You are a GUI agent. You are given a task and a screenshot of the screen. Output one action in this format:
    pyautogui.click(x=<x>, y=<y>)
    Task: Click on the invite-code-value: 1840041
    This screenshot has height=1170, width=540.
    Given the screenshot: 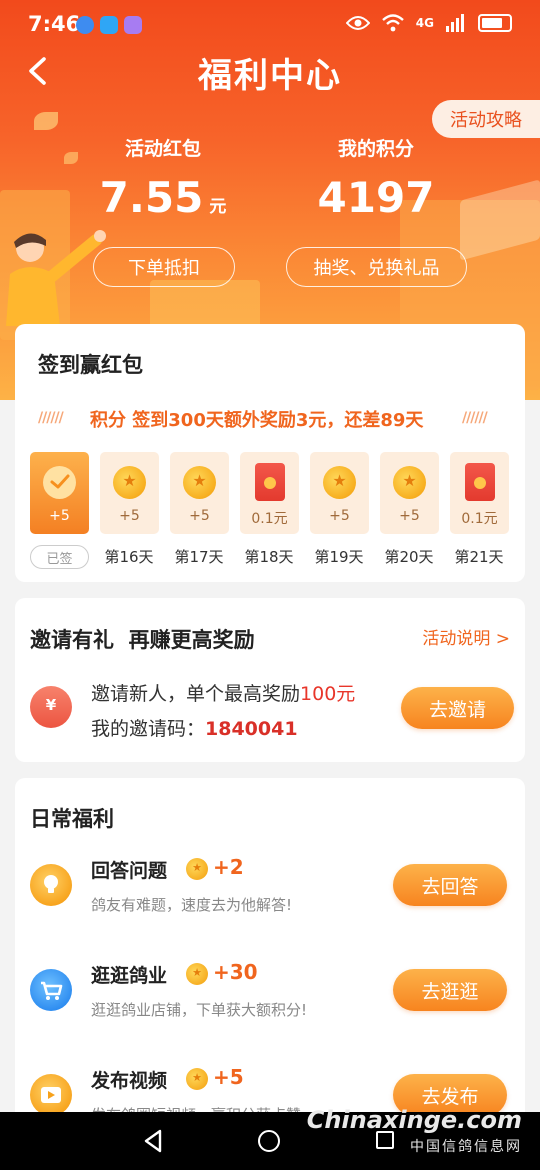 What is the action you would take?
    pyautogui.click(x=251, y=729)
    